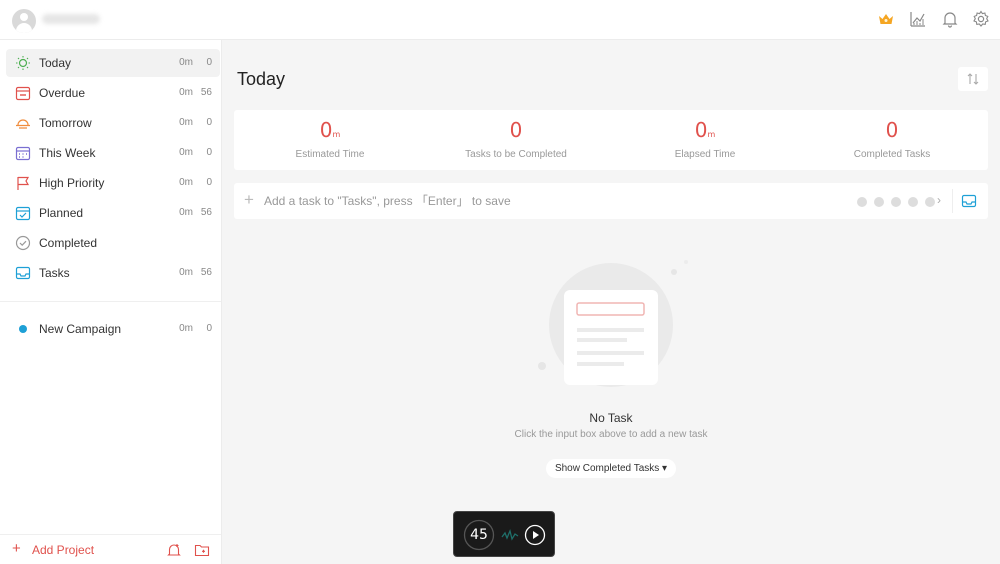 The height and width of the screenshot is (564, 1000). I want to click on divider, so click(952, 201).